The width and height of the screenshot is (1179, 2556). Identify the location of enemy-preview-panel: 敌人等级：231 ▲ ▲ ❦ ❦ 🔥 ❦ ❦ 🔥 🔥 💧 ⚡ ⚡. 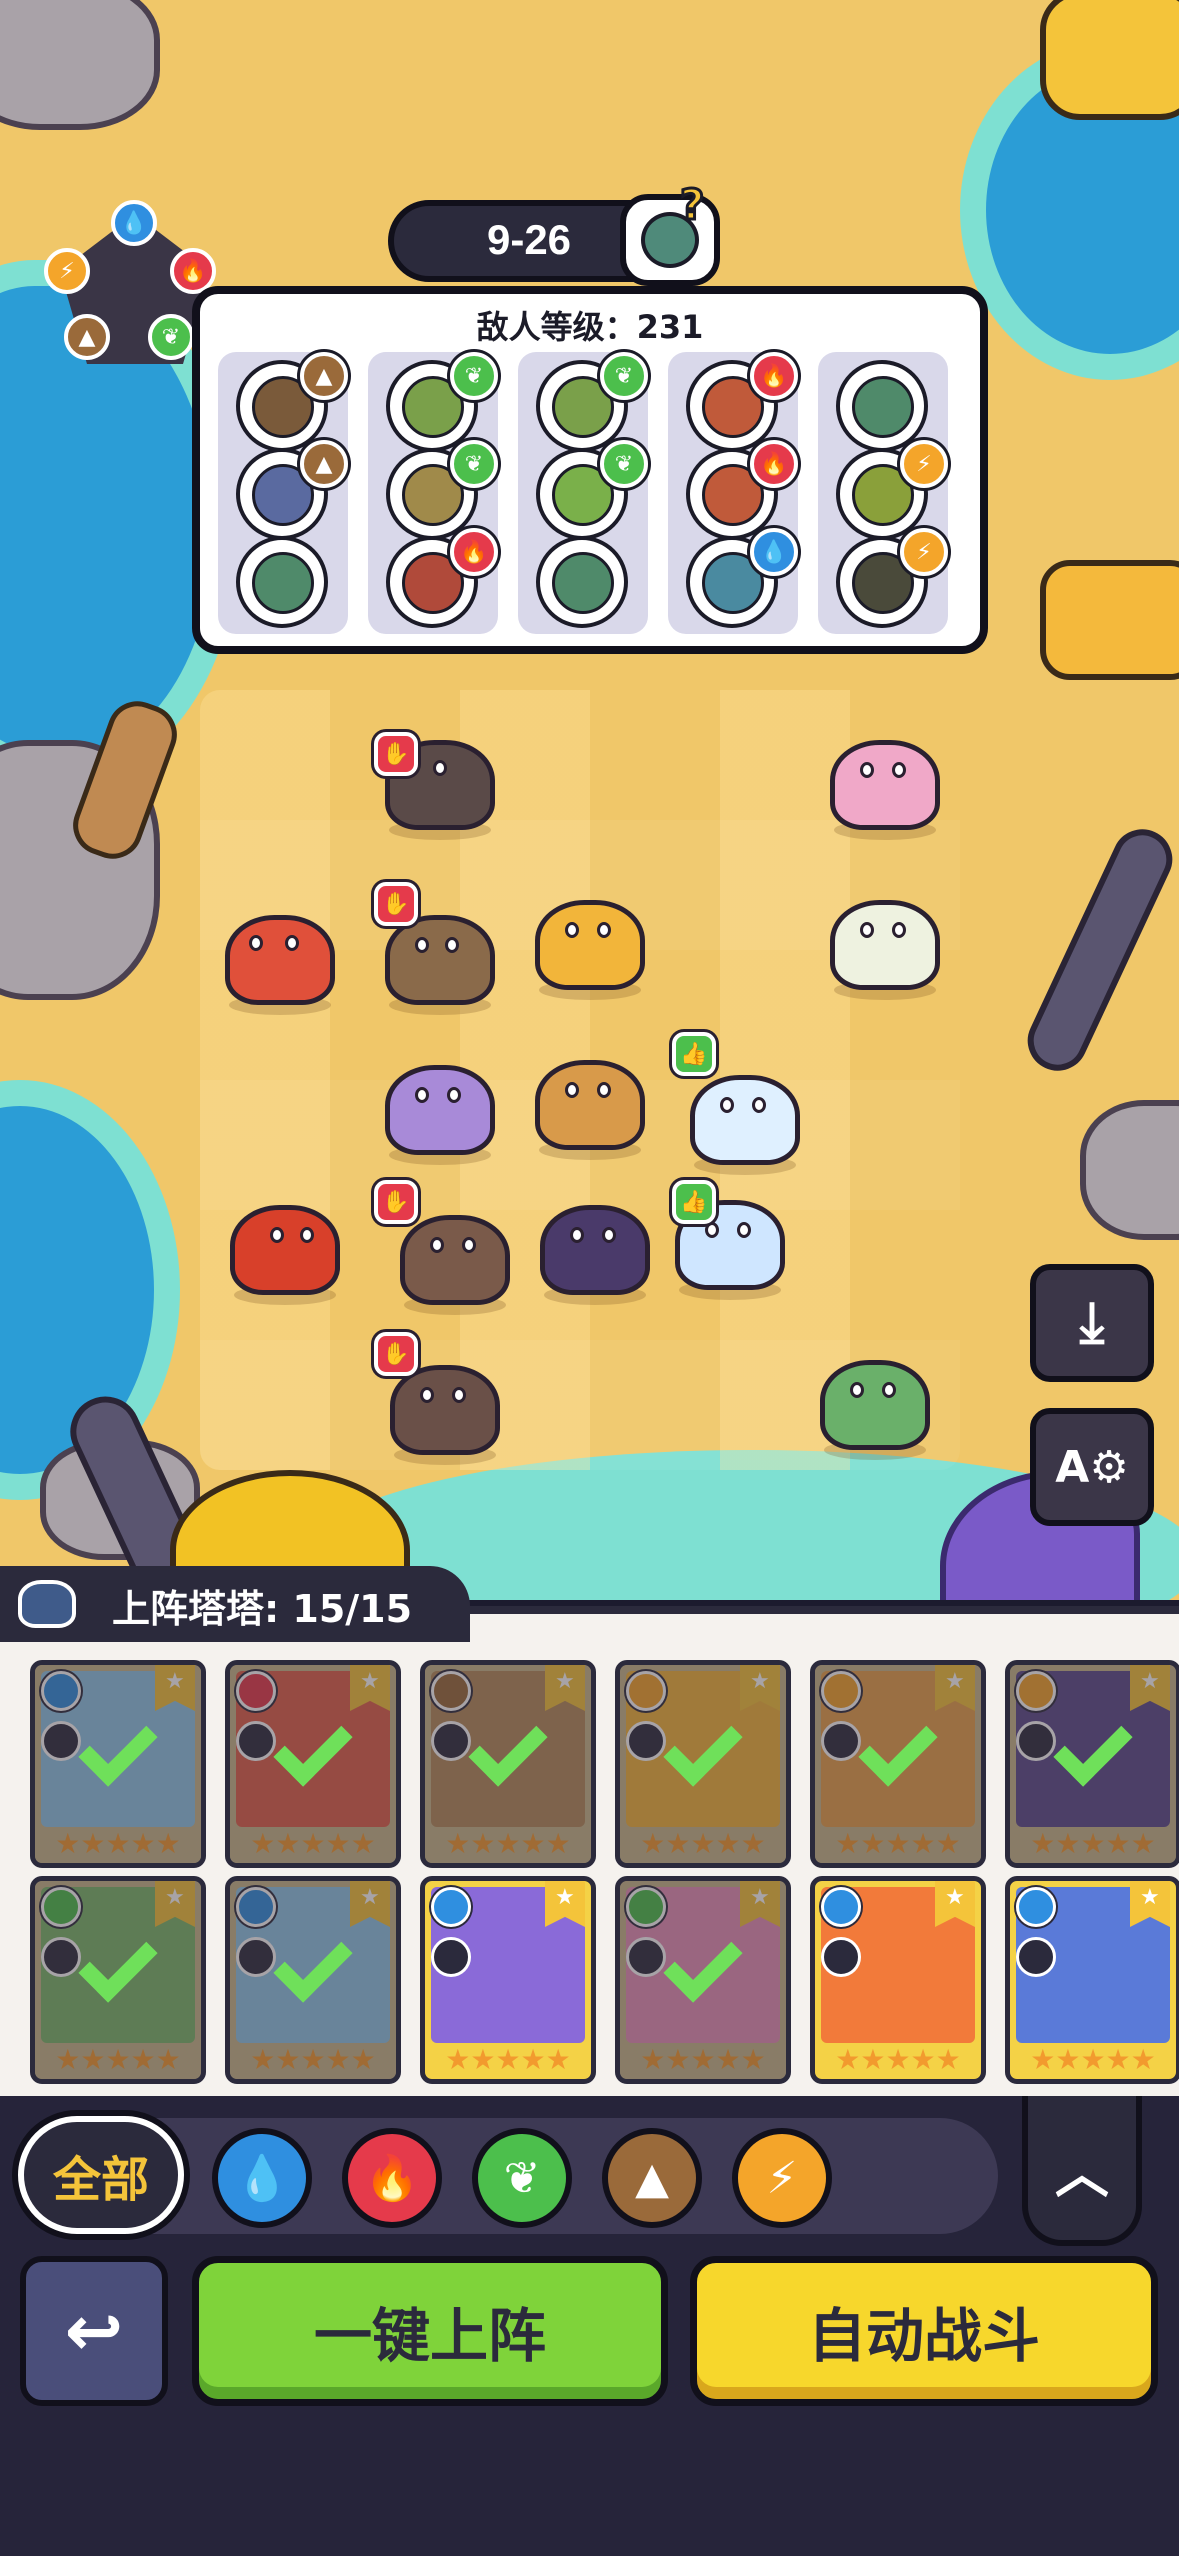
(590, 470).